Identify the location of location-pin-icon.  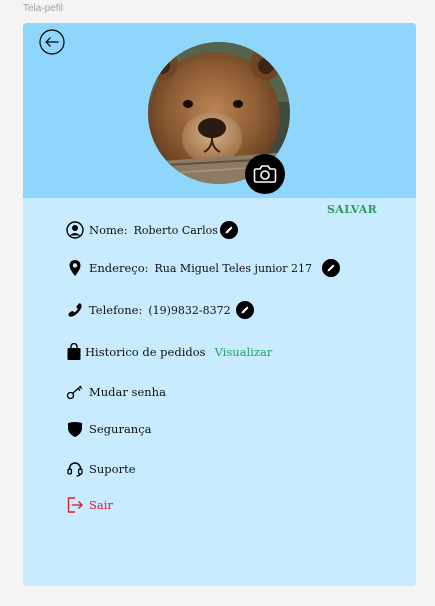
(75, 268).